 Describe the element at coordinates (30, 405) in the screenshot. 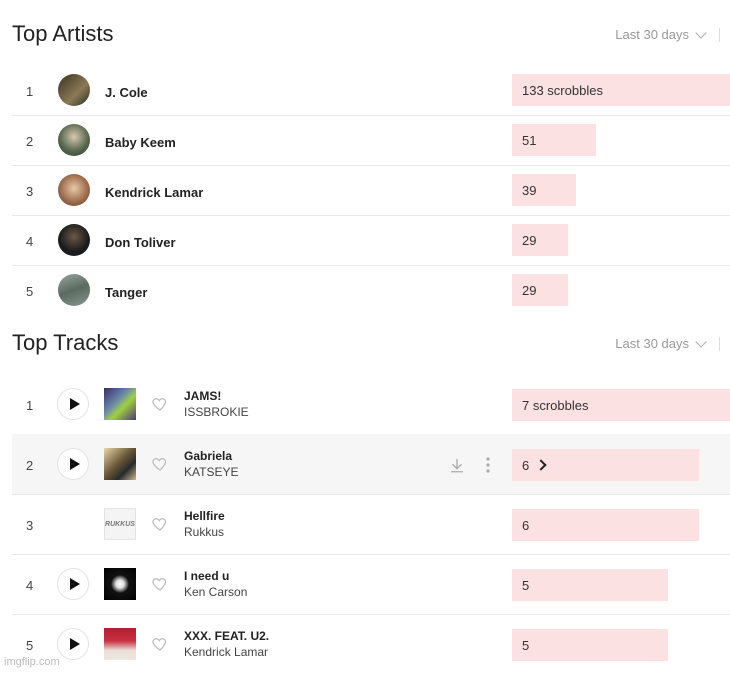

I see `track-rank: 1` at that location.